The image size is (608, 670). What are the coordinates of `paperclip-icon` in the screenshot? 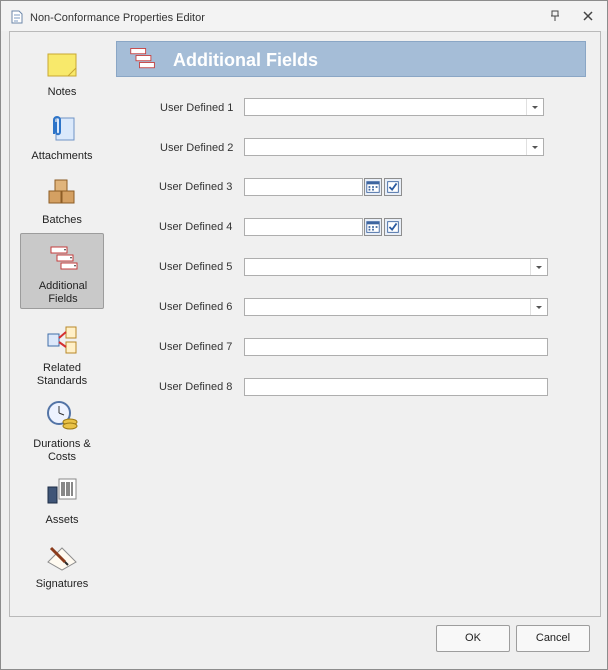 It's located at (64, 128).